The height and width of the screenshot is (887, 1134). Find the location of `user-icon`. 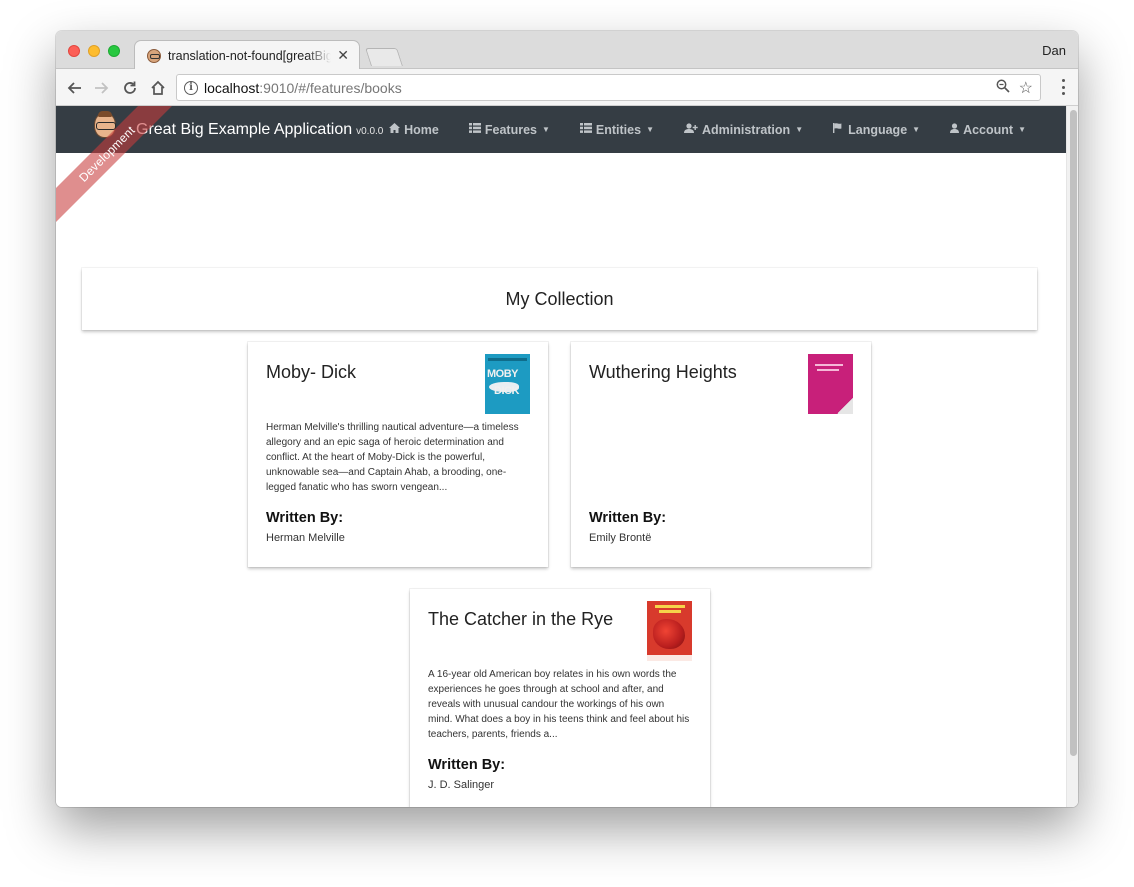

user-icon is located at coordinates (955, 129).